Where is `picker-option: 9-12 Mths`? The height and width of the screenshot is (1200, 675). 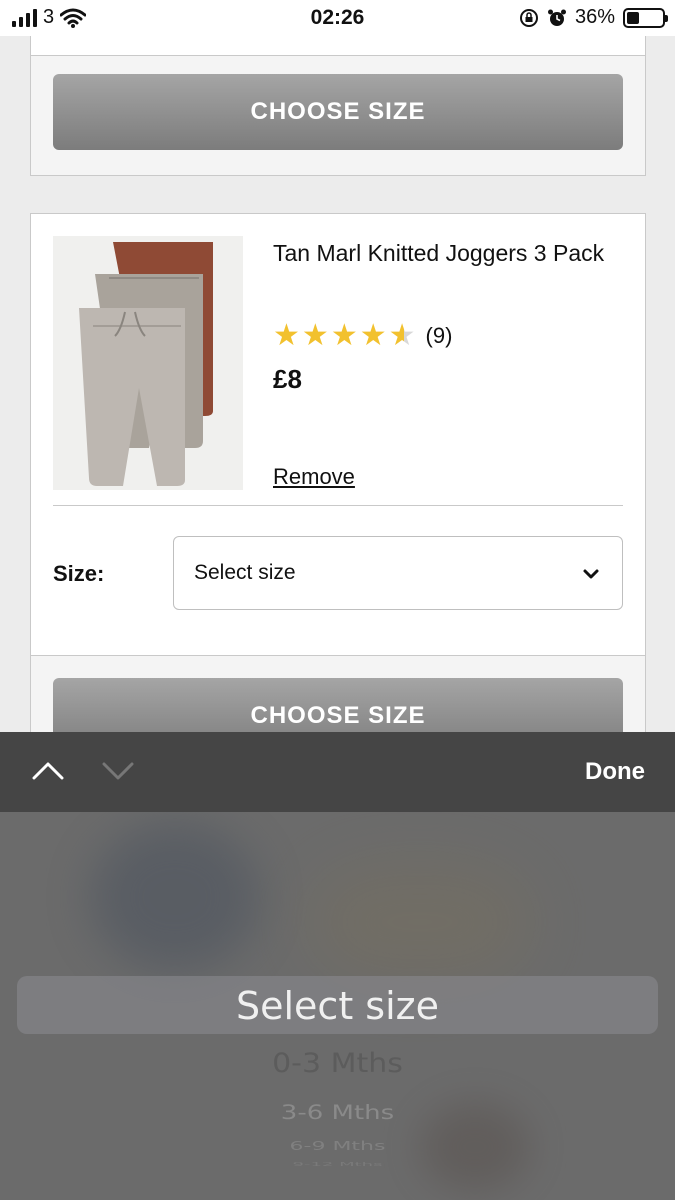
picker-option: 9-12 Mths is located at coordinates (337, 1164).